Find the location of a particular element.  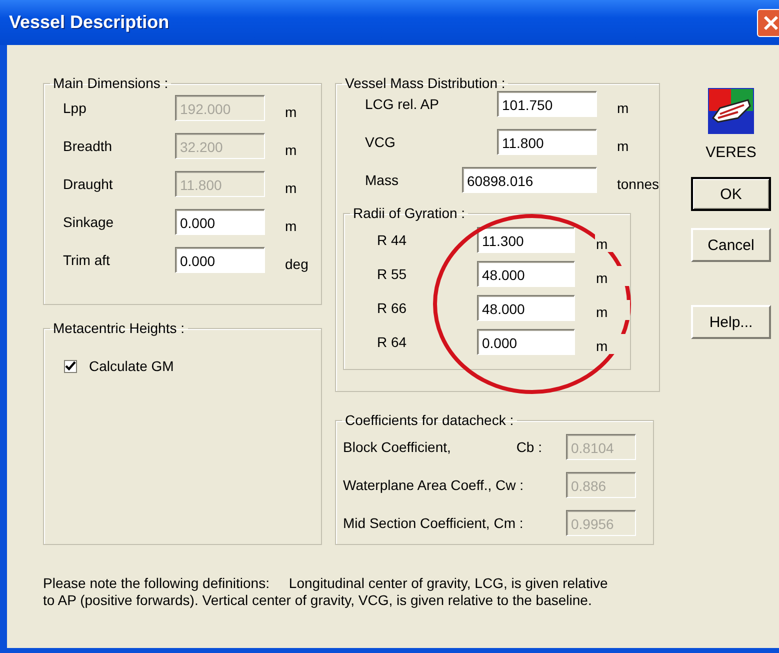

symbol-label: Cb : is located at coordinates (529, 447).